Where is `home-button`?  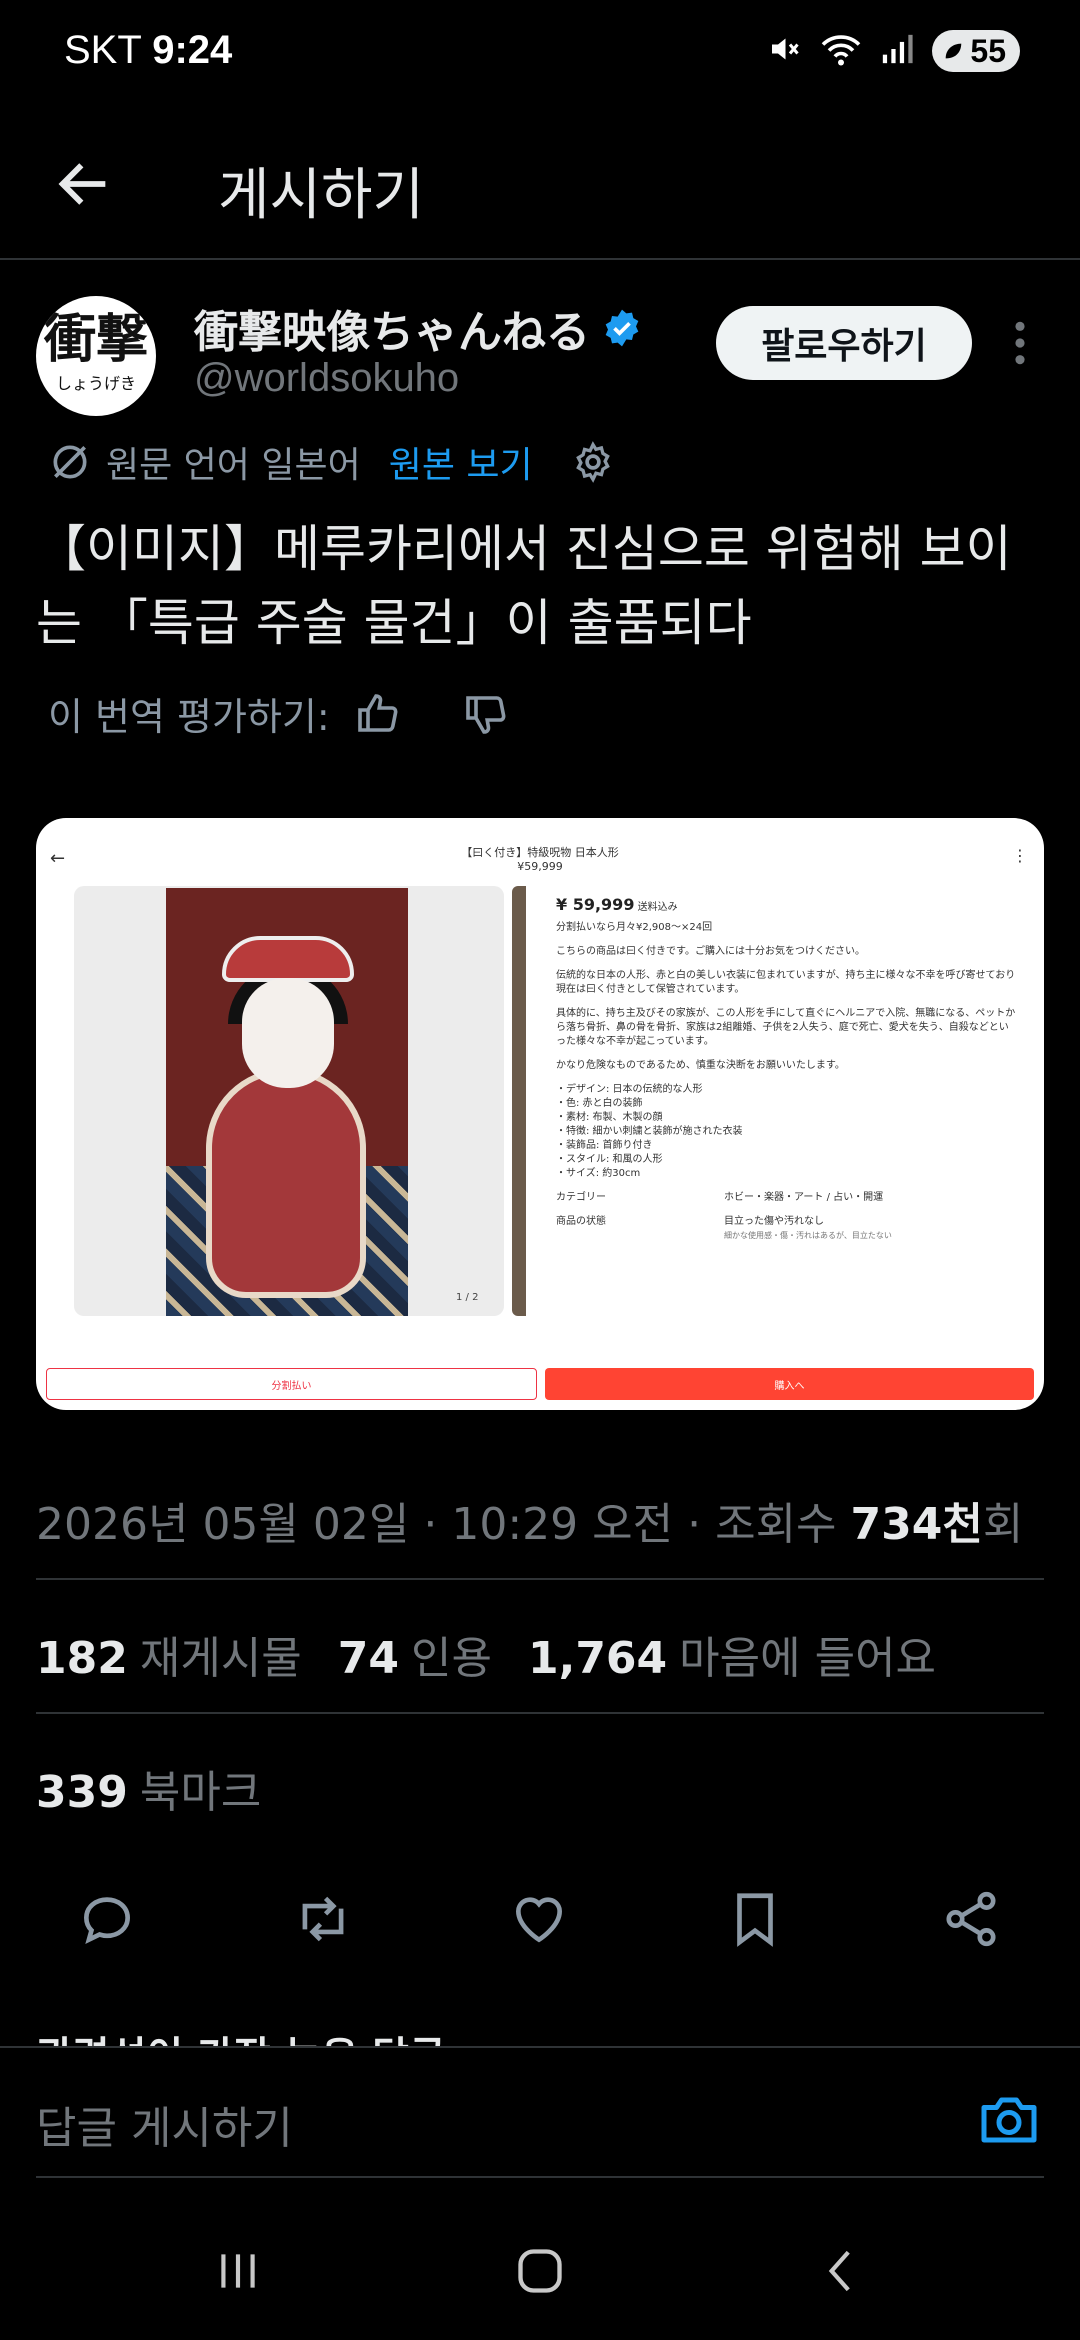
home-button is located at coordinates (540, 2271).